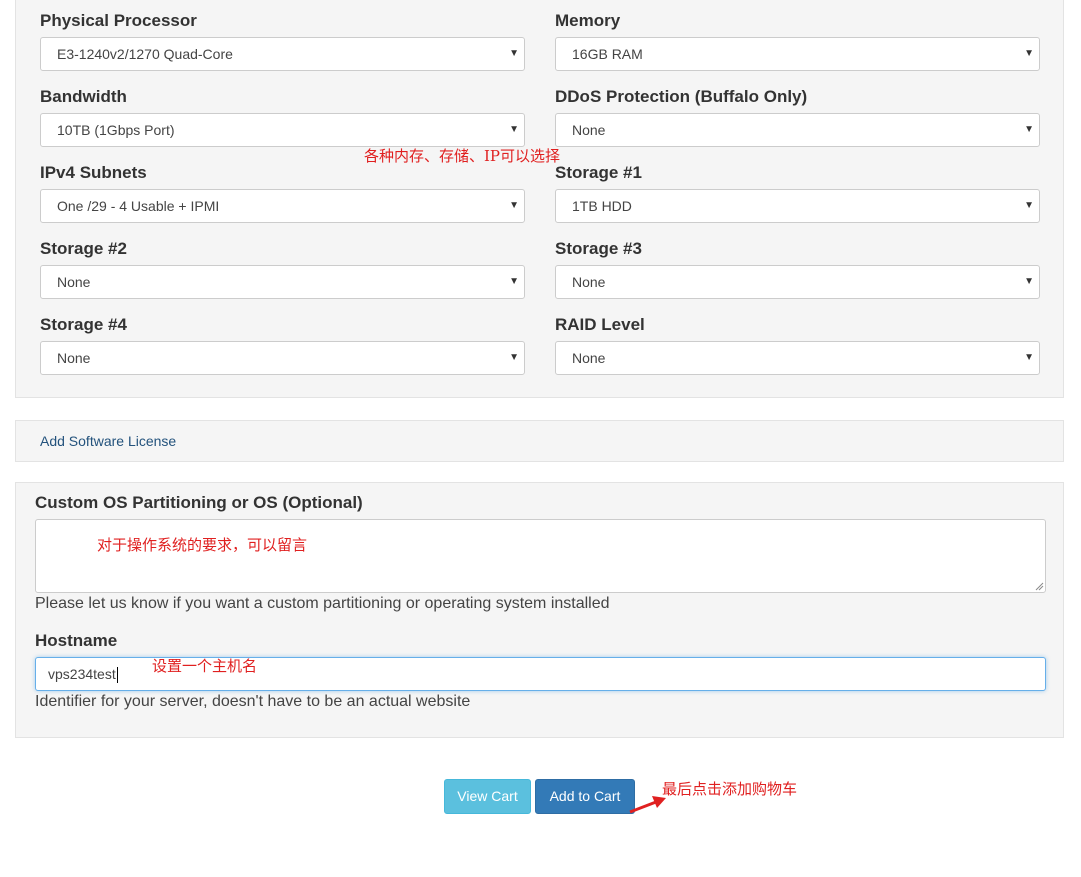 The height and width of the screenshot is (877, 1081). What do you see at coordinates (145, 54) in the screenshot?
I see `processor-select-value: E3-1240v2/1270 Quad-Core` at bounding box center [145, 54].